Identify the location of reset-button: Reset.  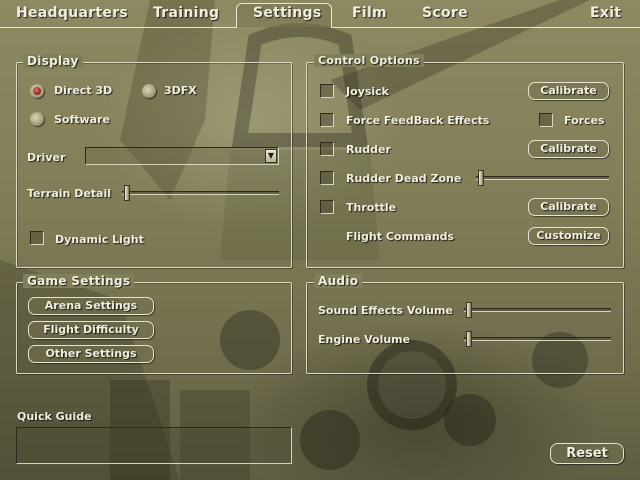
(587, 453).